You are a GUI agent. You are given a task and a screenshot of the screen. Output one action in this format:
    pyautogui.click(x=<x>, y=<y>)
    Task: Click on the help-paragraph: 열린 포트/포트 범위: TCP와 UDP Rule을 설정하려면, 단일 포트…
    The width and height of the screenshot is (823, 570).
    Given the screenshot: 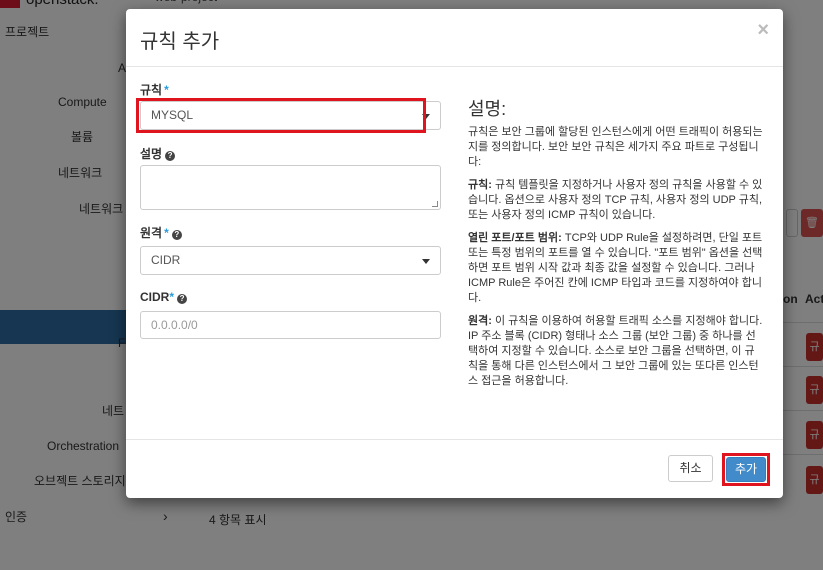 What is the action you would take?
    pyautogui.click(x=615, y=268)
    